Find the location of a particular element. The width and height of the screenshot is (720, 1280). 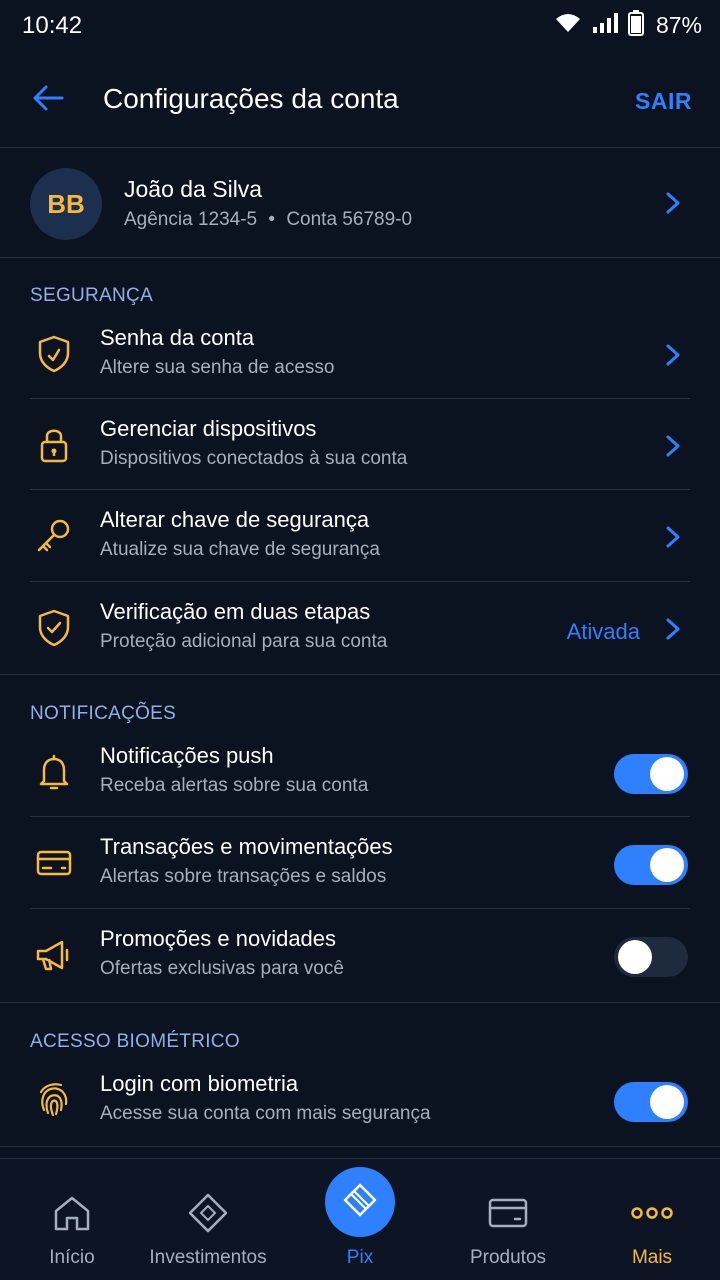

app-header: Configurações da conta SAIR is located at coordinates (360, 99).